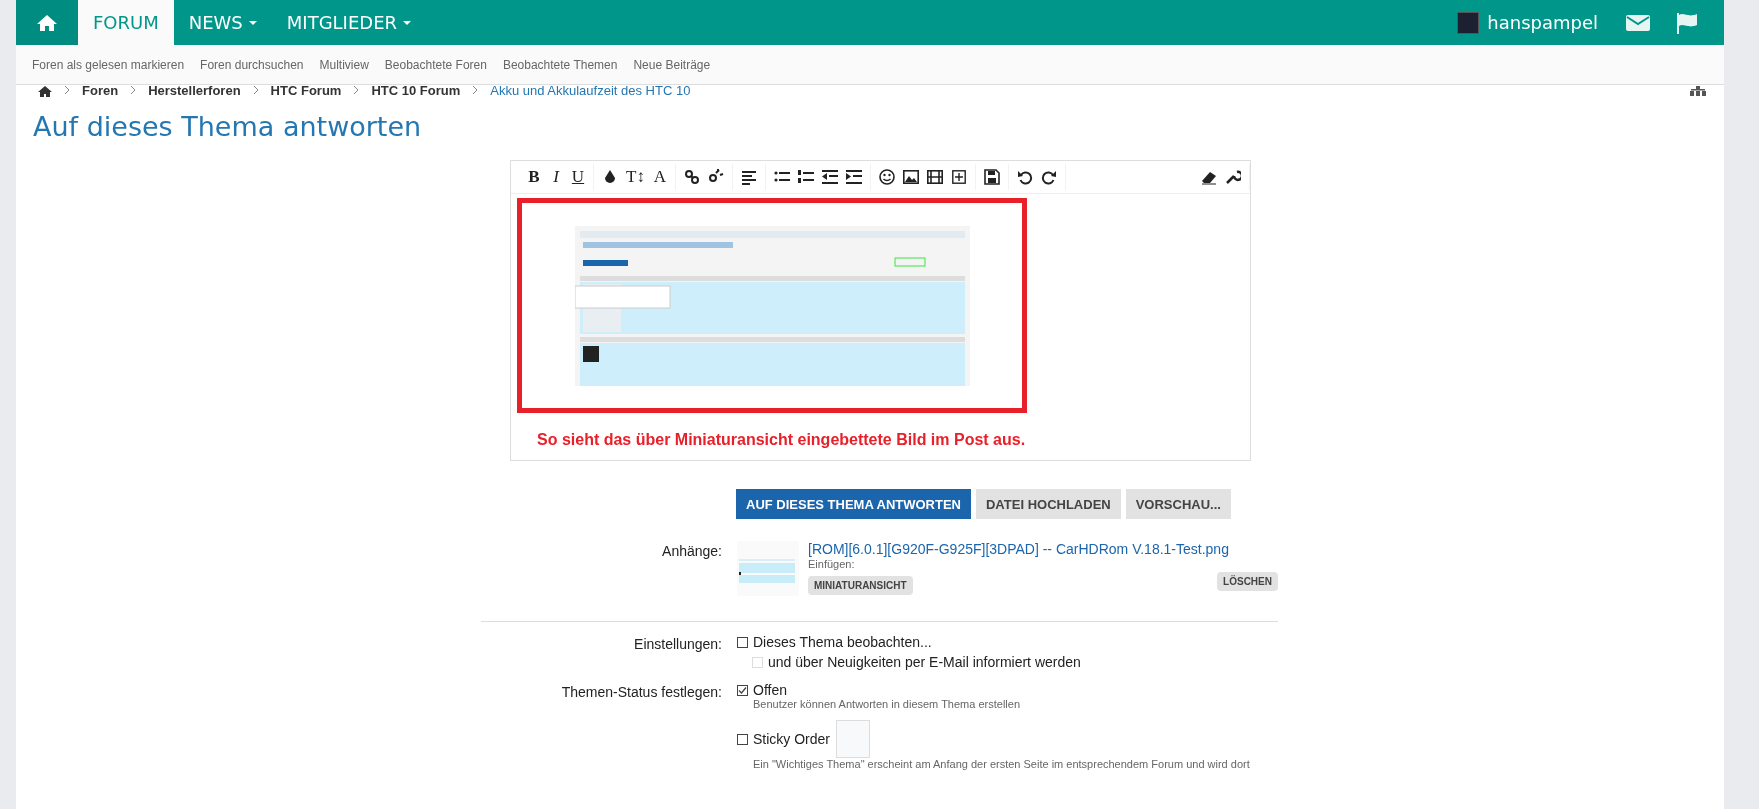  I want to click on home-tab, so click(47, 22).